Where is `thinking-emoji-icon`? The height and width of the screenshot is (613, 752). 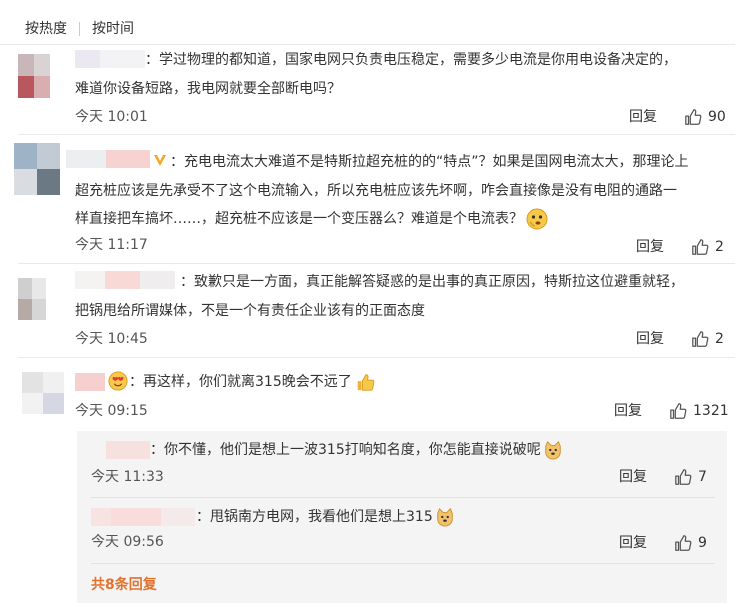
thinking-emoji-icon is located at coordinates (537, 219).